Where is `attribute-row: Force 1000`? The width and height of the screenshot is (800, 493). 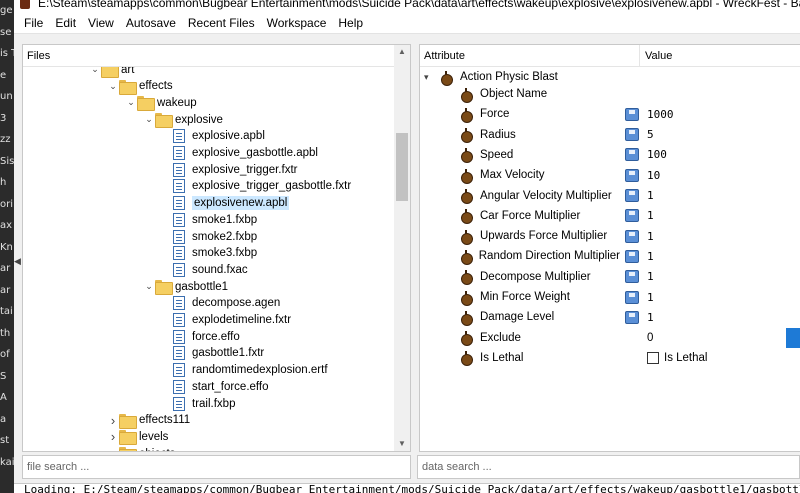
attribute-row: Force 1000 is located at coordinates (610, 114).